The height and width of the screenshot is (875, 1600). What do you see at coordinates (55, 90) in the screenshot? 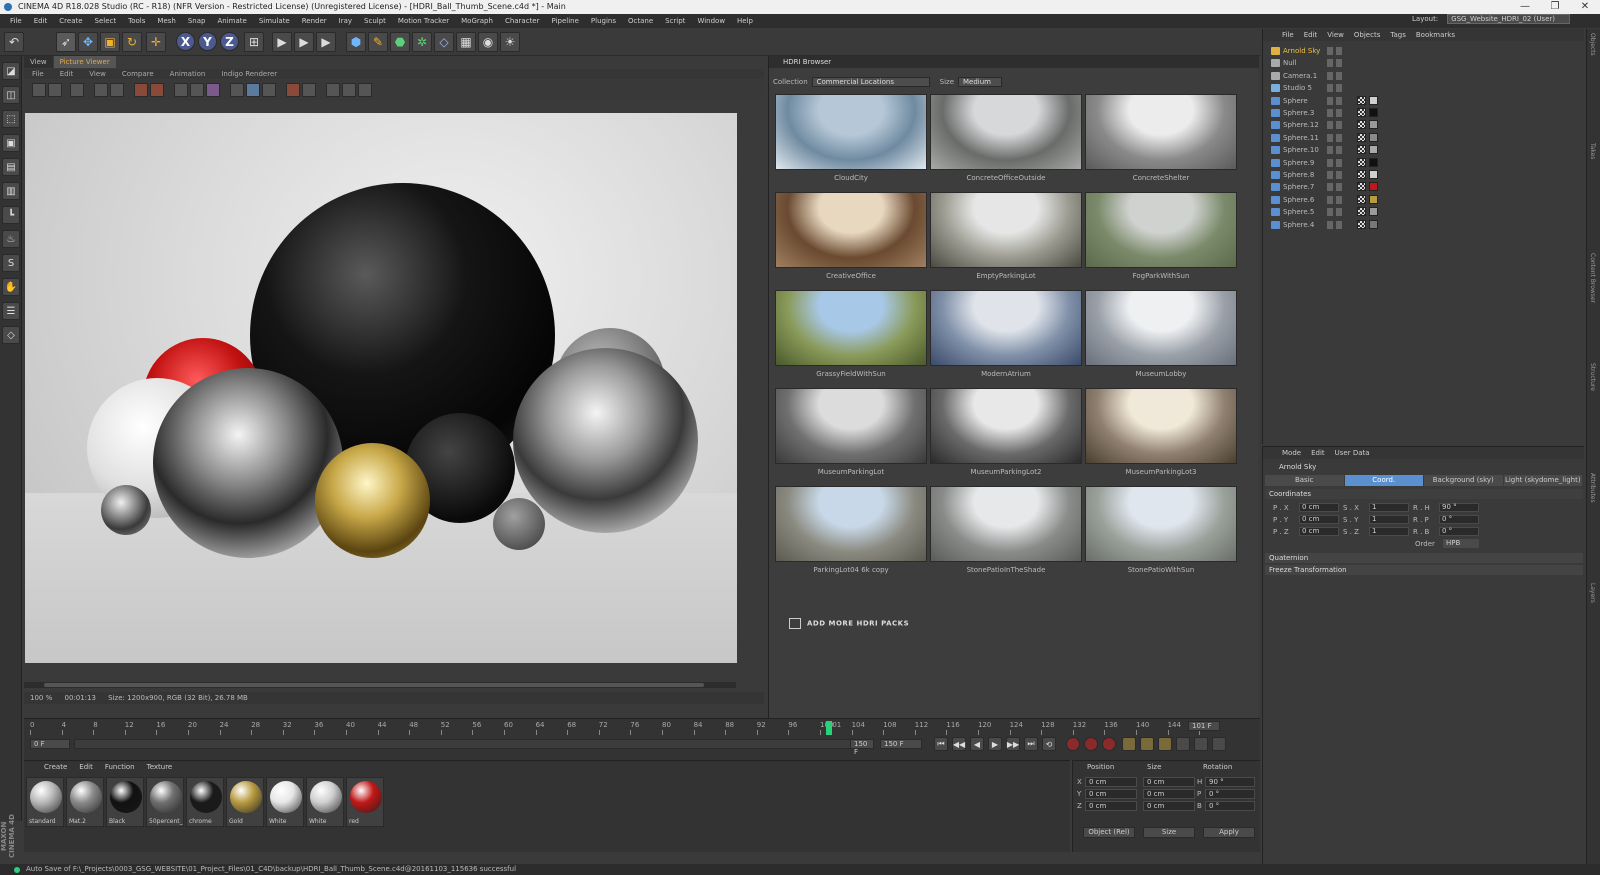
I see `save-icon` at bounding box center [55, 90].